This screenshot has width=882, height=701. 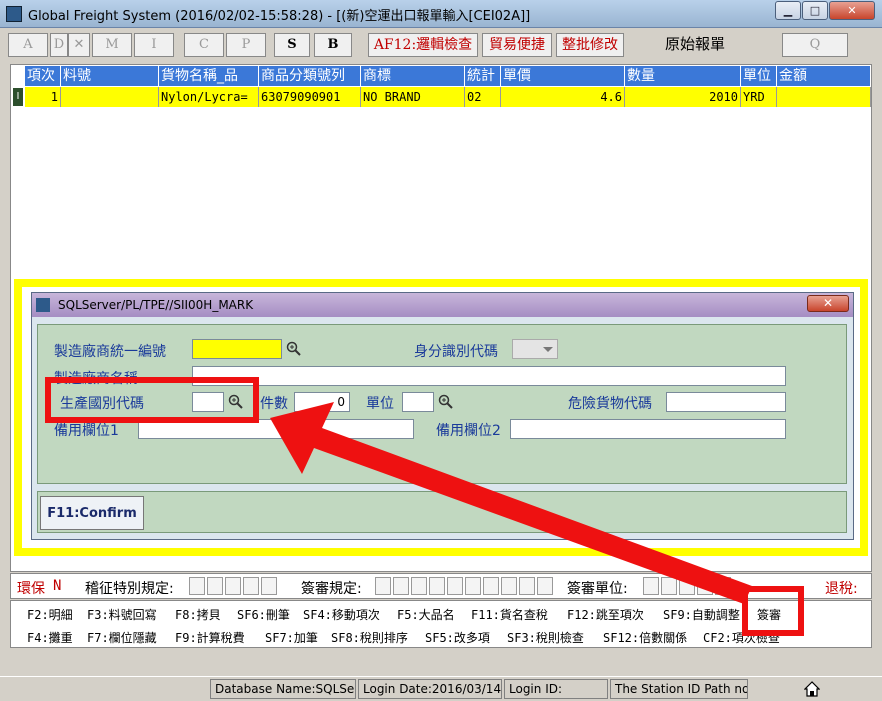 What do you see at coordinates (430, 689) in the screenshot?
I see `status-login-date: Login Date:2016/03/14` at bounding box center [430, 689].